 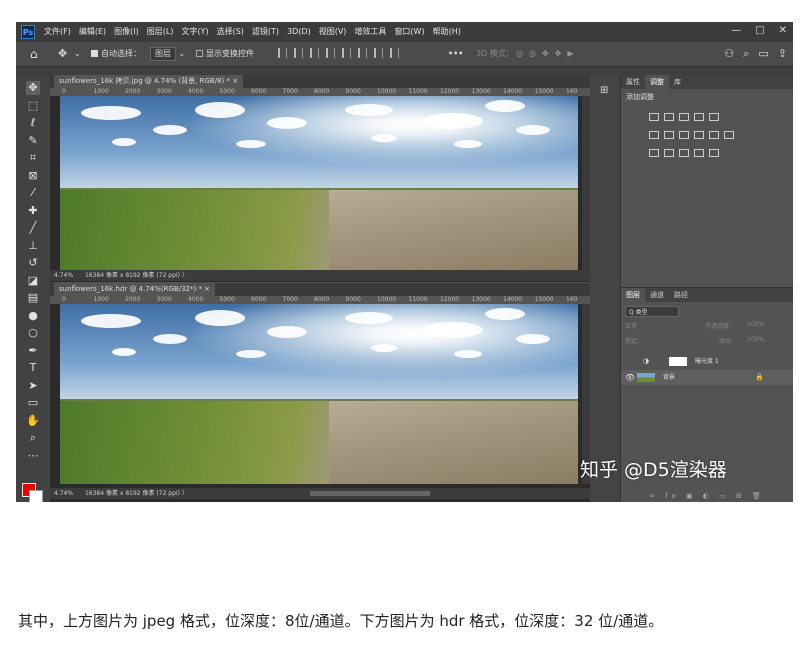 I want to click on levels-icon, so click(x=669, y=117).